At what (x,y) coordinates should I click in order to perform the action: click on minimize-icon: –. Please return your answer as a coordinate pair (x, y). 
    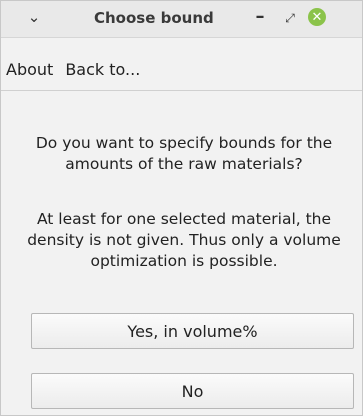
    Looking at the image, I should click on (260, 17).